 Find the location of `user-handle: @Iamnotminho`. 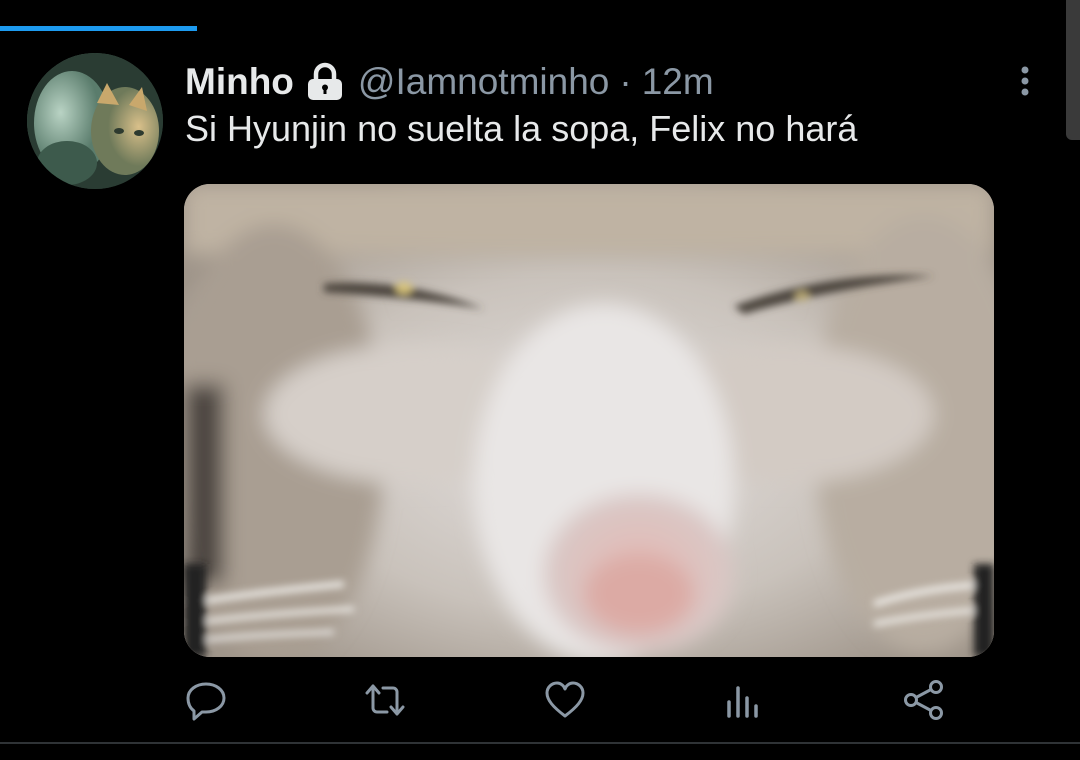

user-handle: @Iamnotminho is located at coordinates (483, 82).